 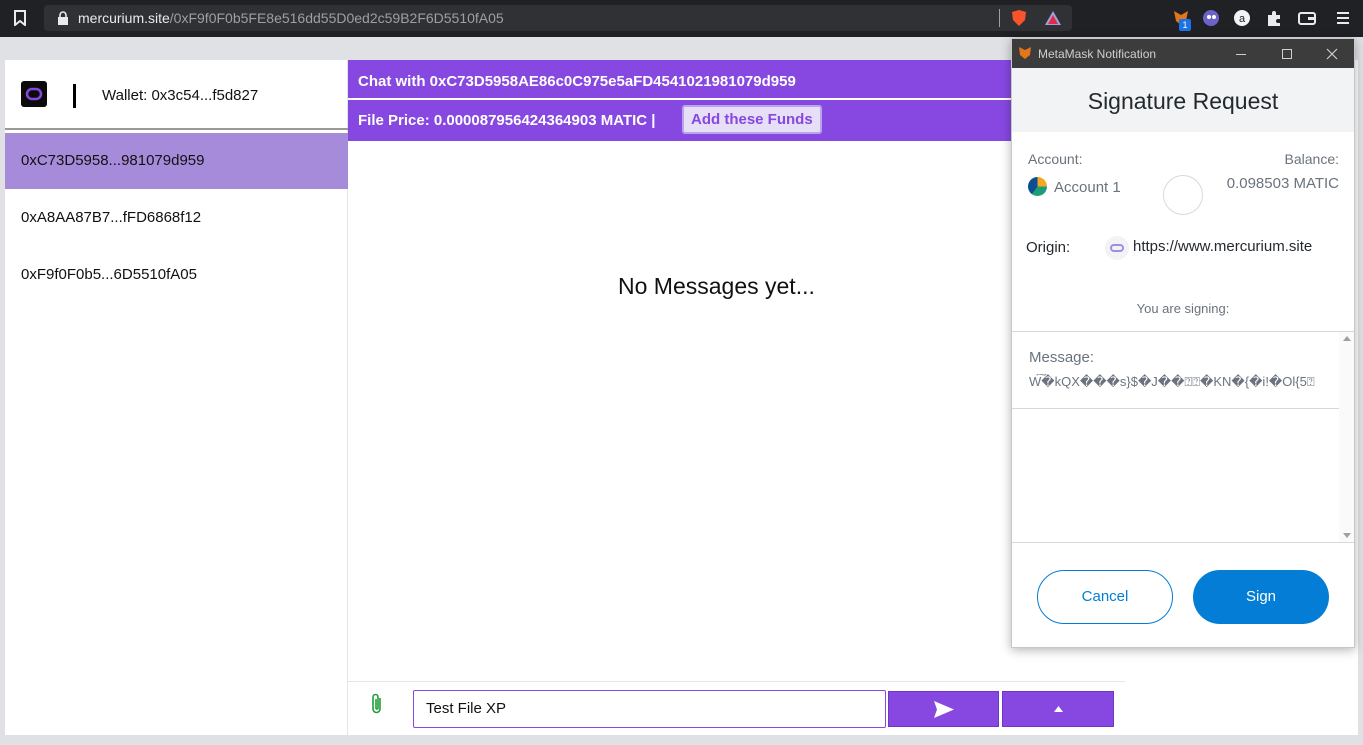 I want to click on brave-rewards-icon, so click(x=1053, y=18).